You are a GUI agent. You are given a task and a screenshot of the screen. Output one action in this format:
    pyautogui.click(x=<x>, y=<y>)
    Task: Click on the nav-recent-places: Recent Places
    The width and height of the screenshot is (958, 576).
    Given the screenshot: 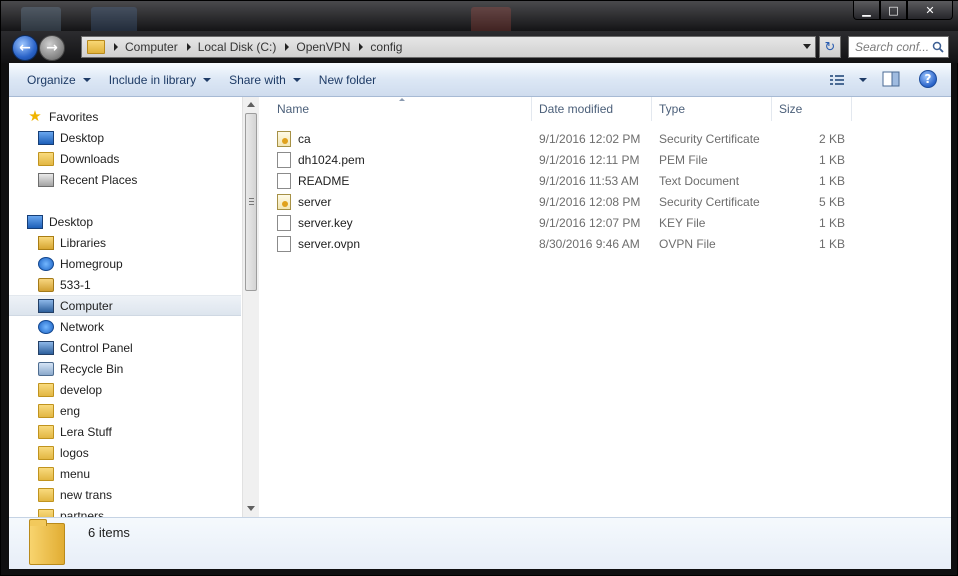 What is the action you would take?
    pyautogui.click(x=148, y=179)
    